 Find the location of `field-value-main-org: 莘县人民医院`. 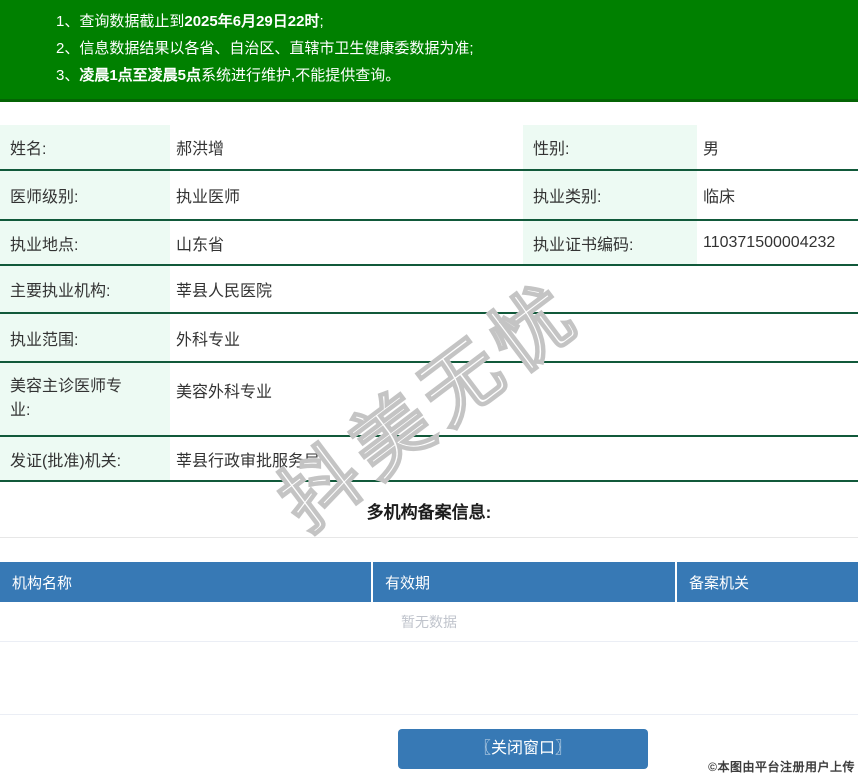

field-value-main-org: 莘县人民医院 is located at coordinates (224, 291).